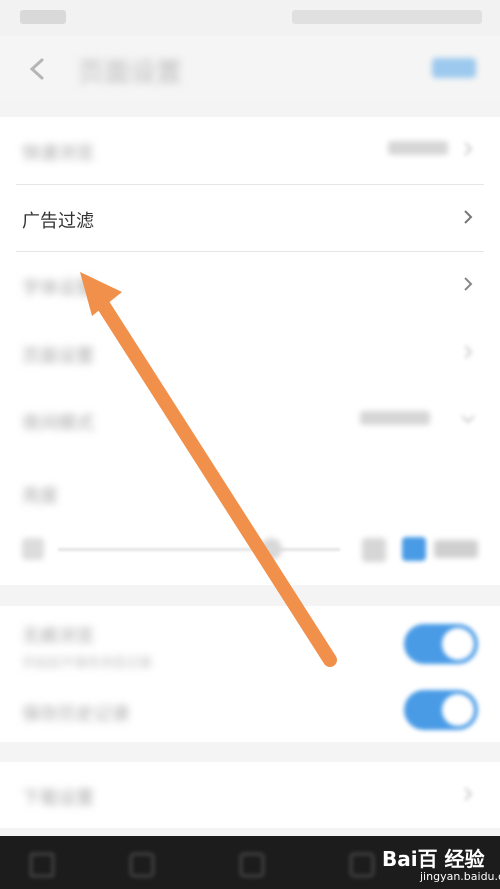 This screenshot has height=889, width=500. Describe the element at coordinates (58, 798) in the screenshot. I see `row-label: 下载设置` at that location.